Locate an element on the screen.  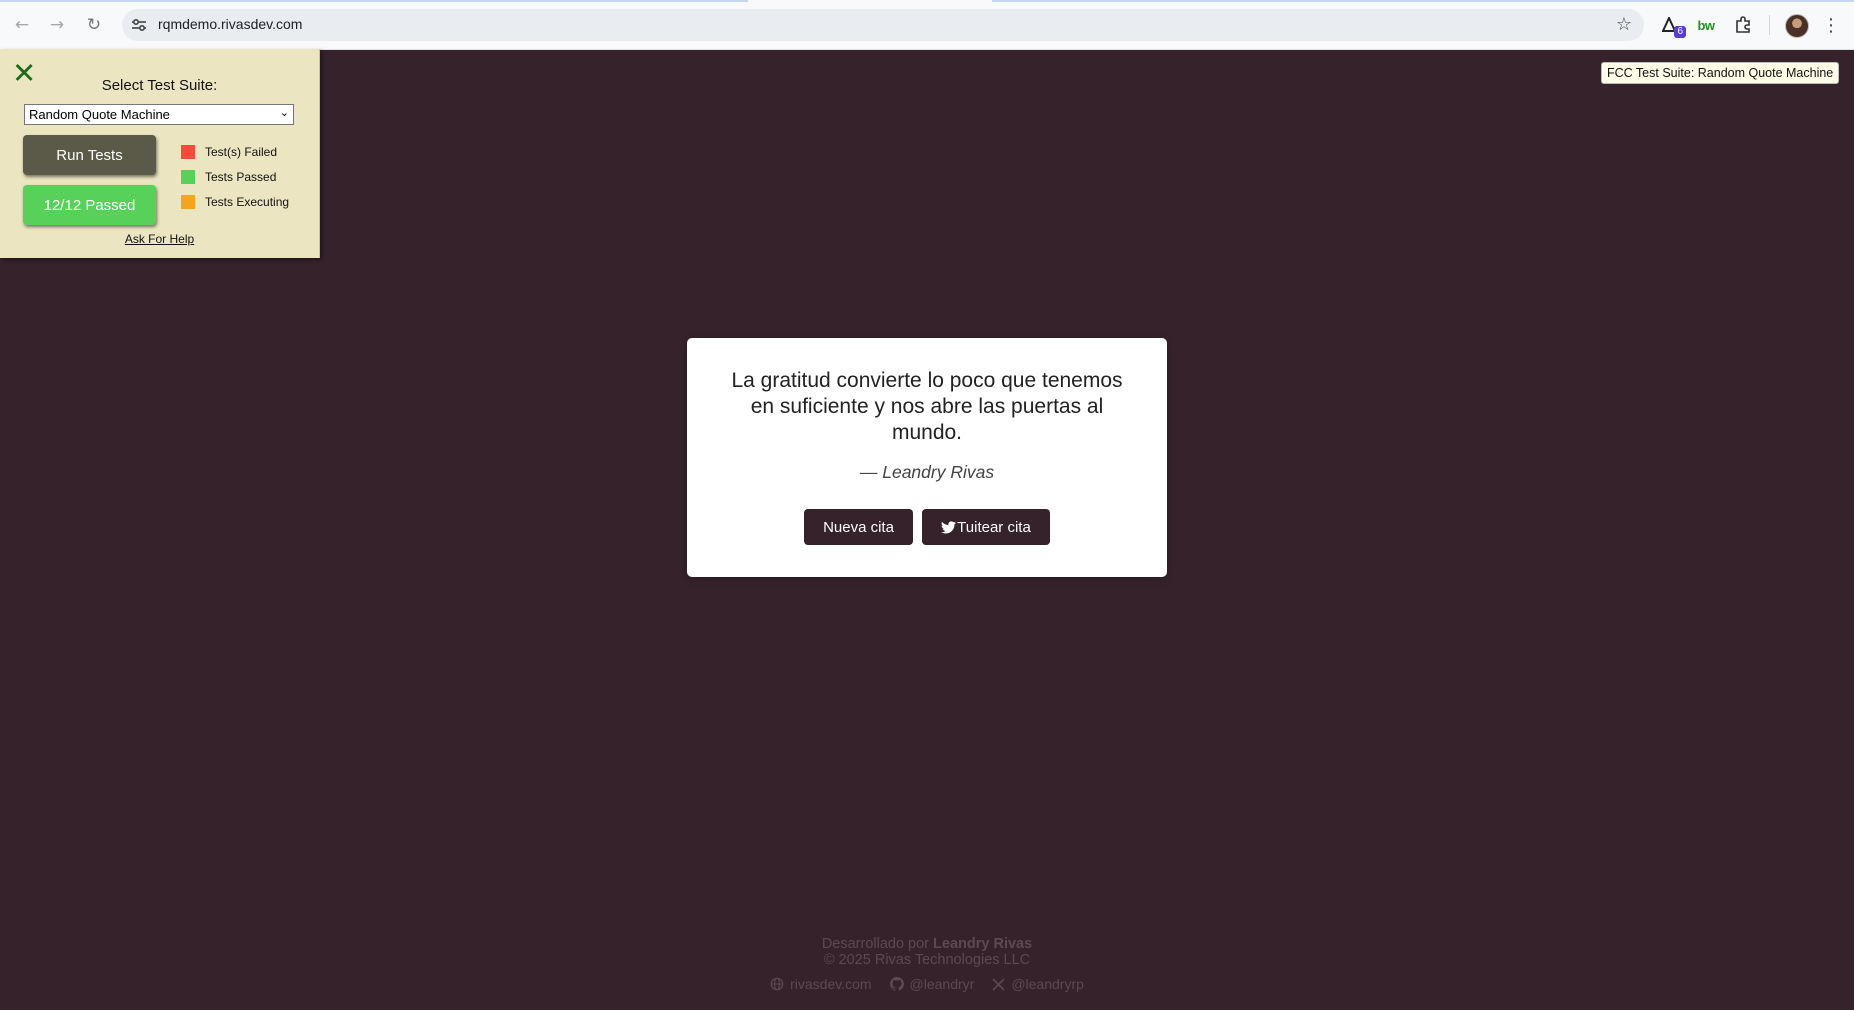
fcc-tooltip: FCC Test Suite: Random Quote Machine is located at coordinates (1720, 73).